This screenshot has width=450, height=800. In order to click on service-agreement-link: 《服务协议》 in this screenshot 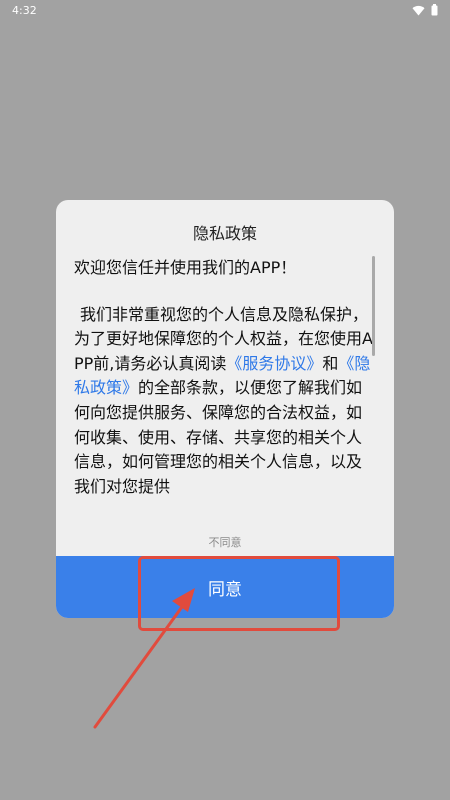, I will do `click(274, 363)`.